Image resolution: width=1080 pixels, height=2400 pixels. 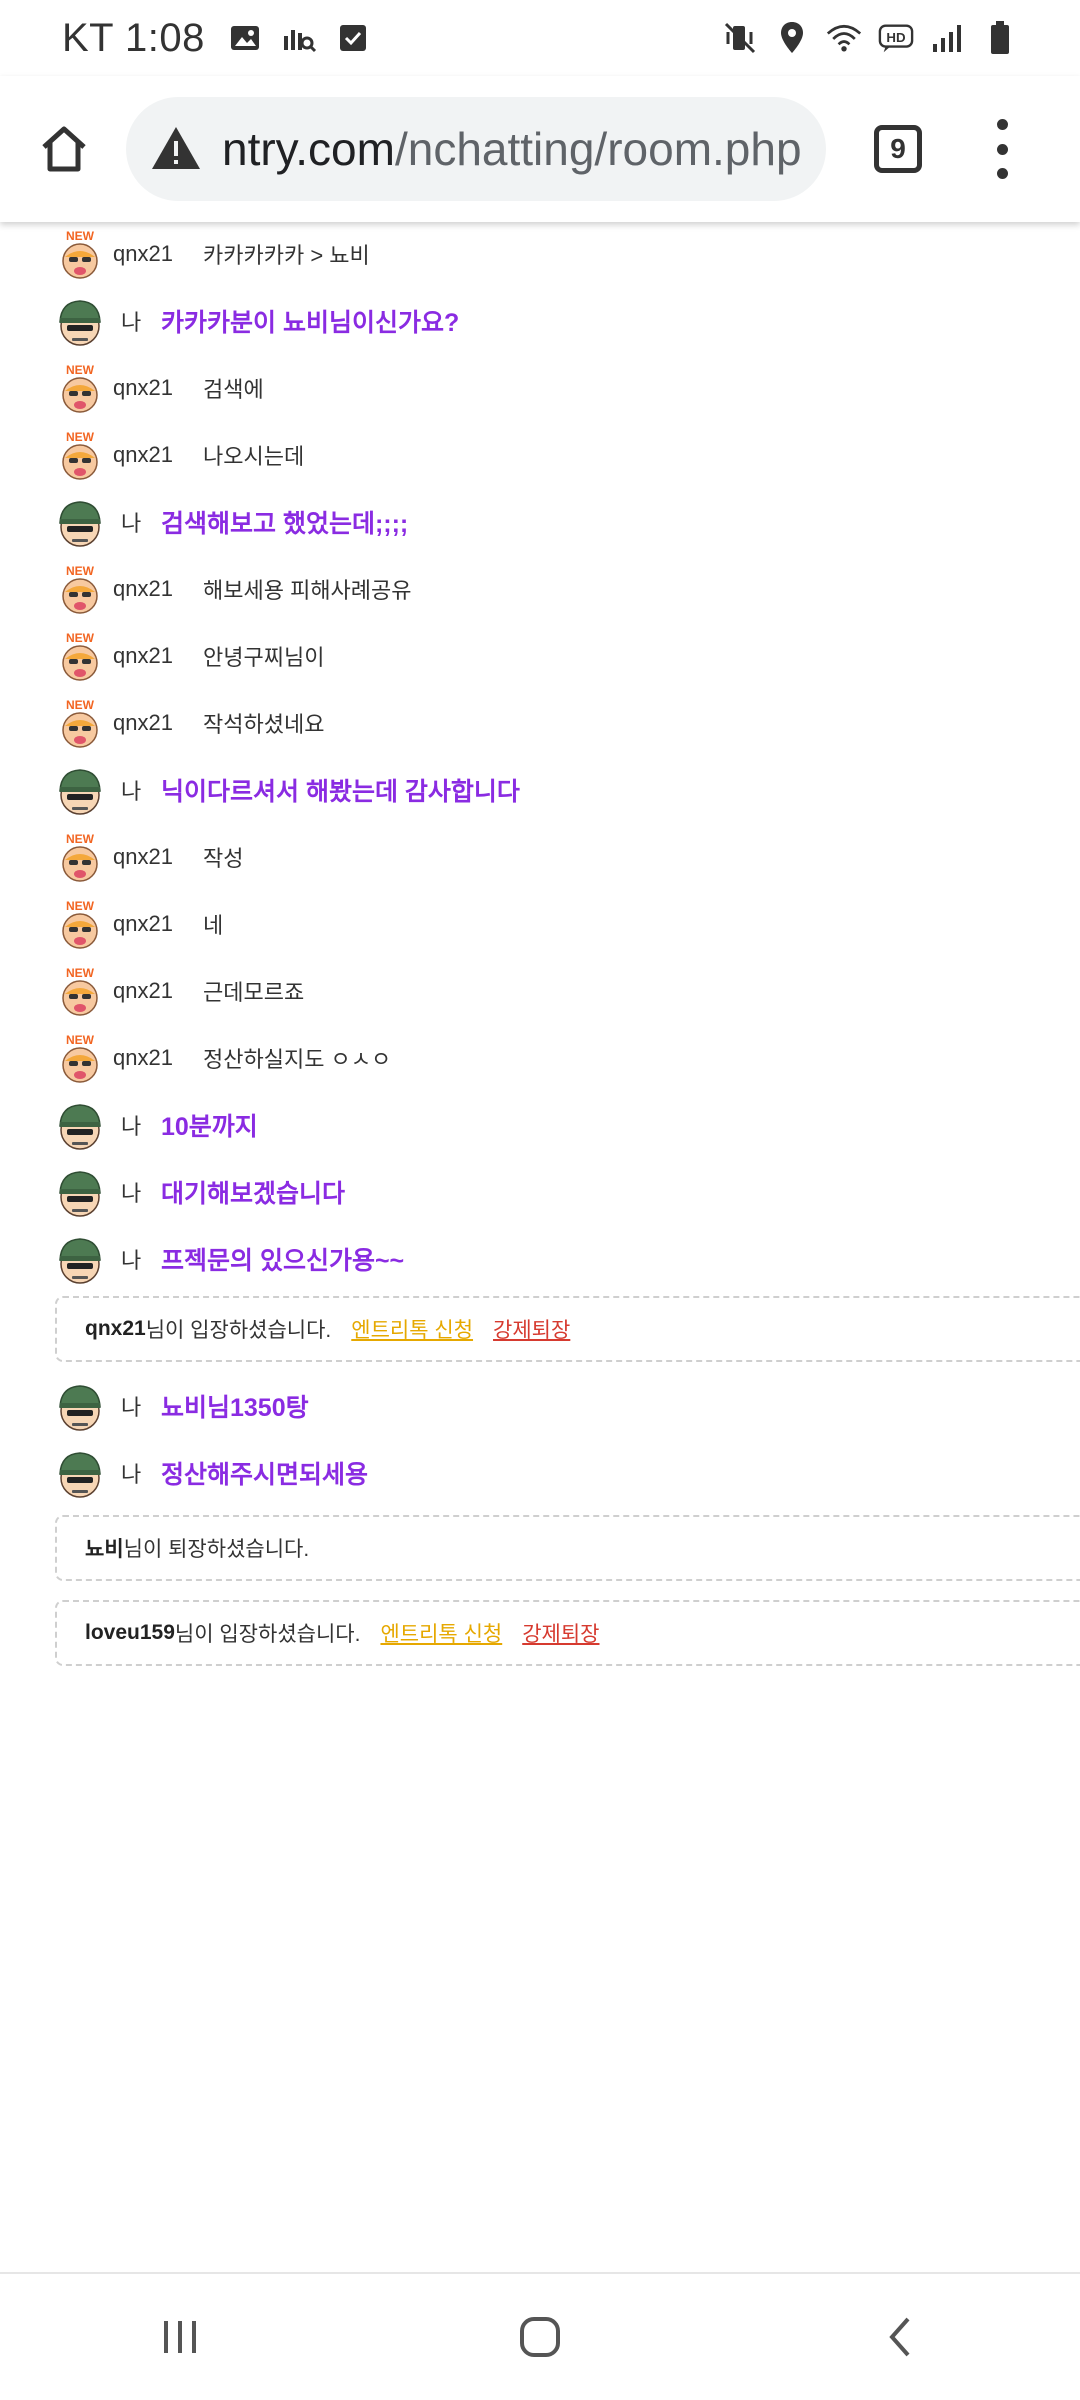 I want to click on recent-apps-icon, so click(x=180, y=2337).